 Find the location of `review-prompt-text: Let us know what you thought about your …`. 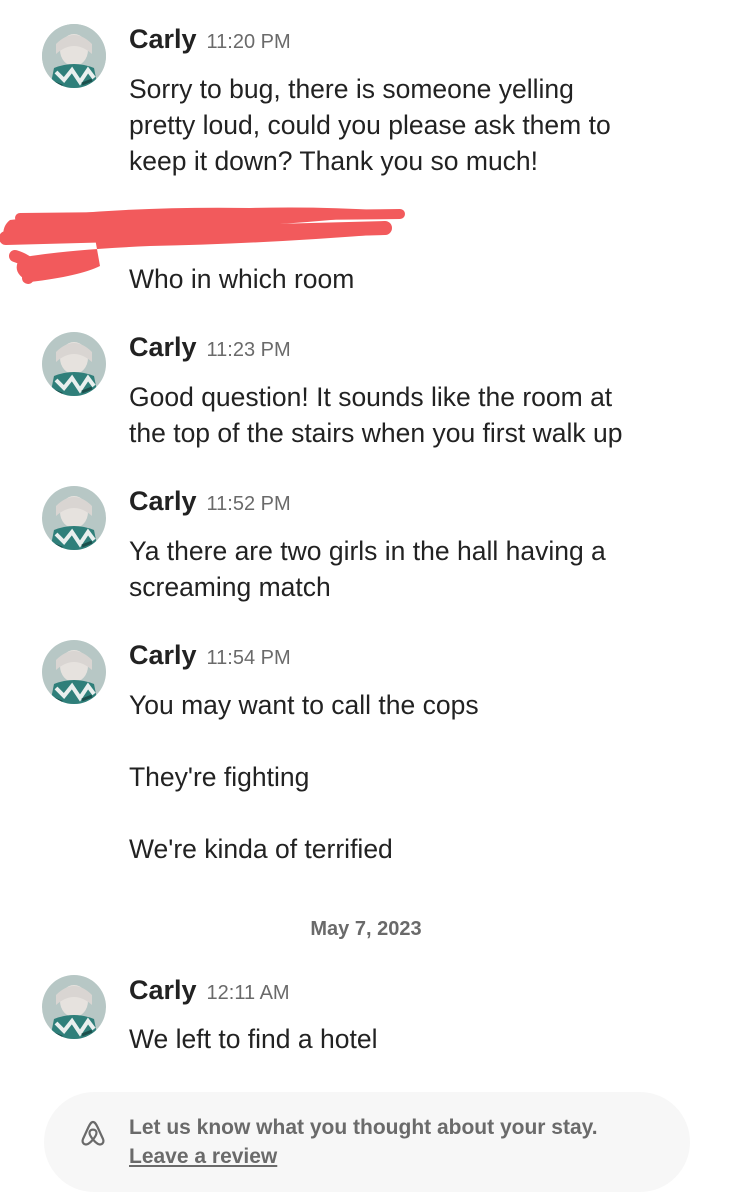

review-prompt-text: Let us know what you thought about your … is located at coordinates (363, 1127).